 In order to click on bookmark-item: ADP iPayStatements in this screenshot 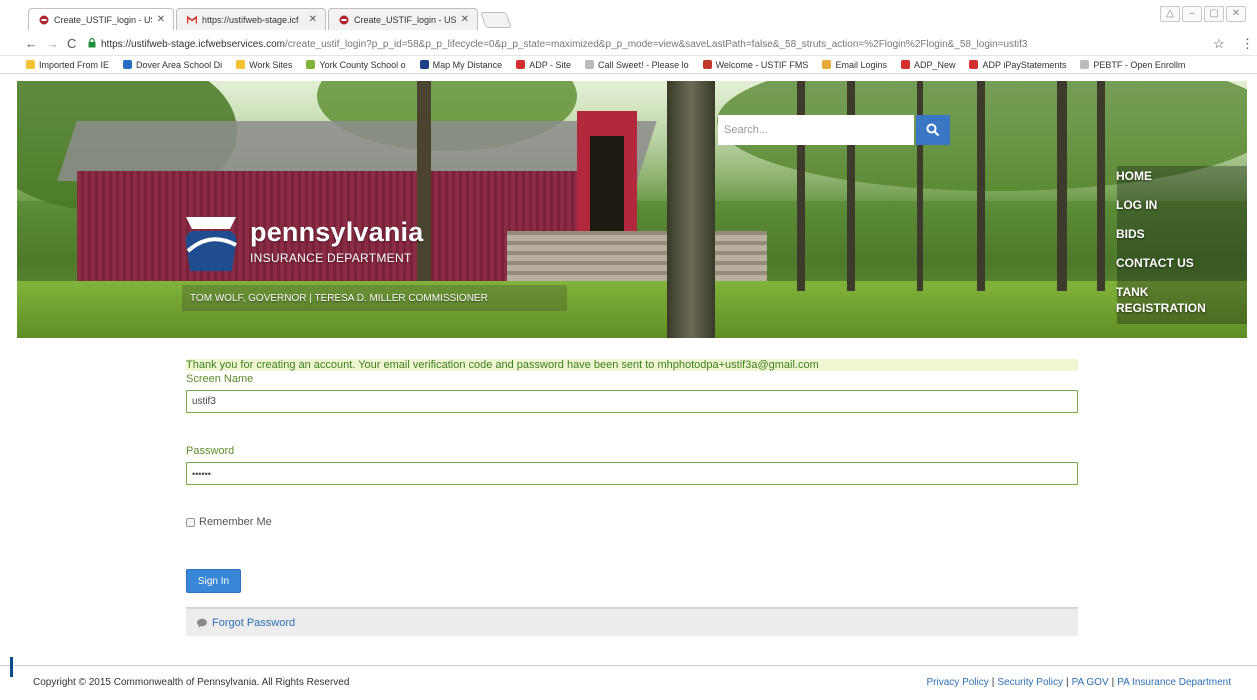, I will do `click(1017, 65)`.